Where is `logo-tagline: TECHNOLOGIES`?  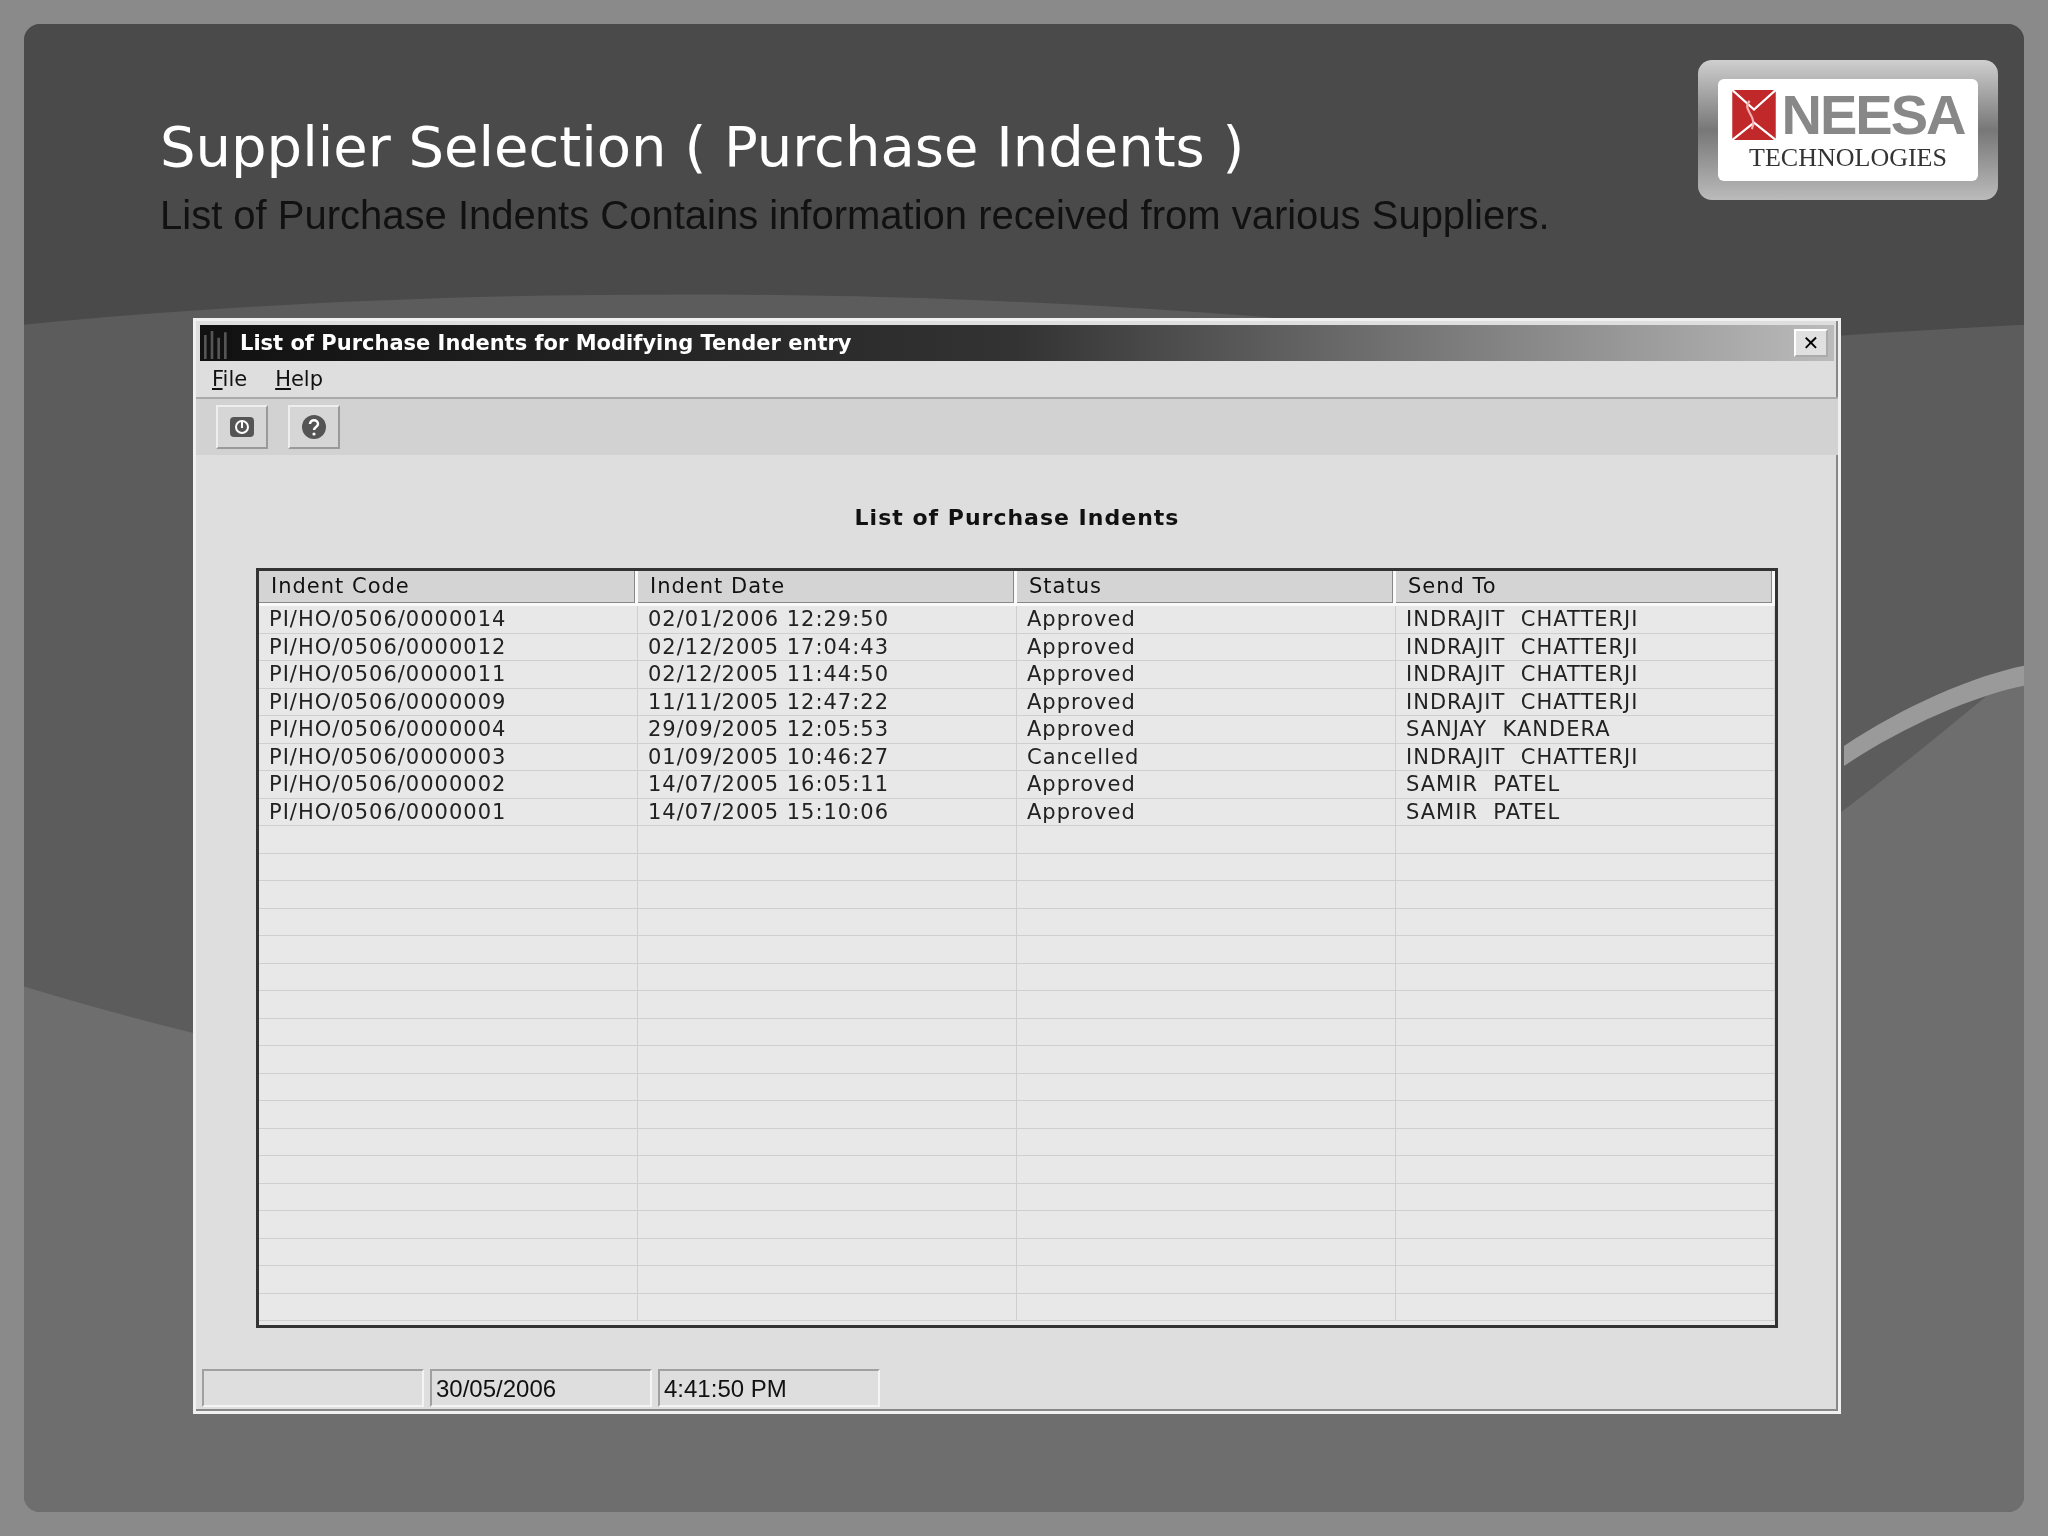
logo-tagline: TECHNOLOGIES is located at coordinates (1848, 158).